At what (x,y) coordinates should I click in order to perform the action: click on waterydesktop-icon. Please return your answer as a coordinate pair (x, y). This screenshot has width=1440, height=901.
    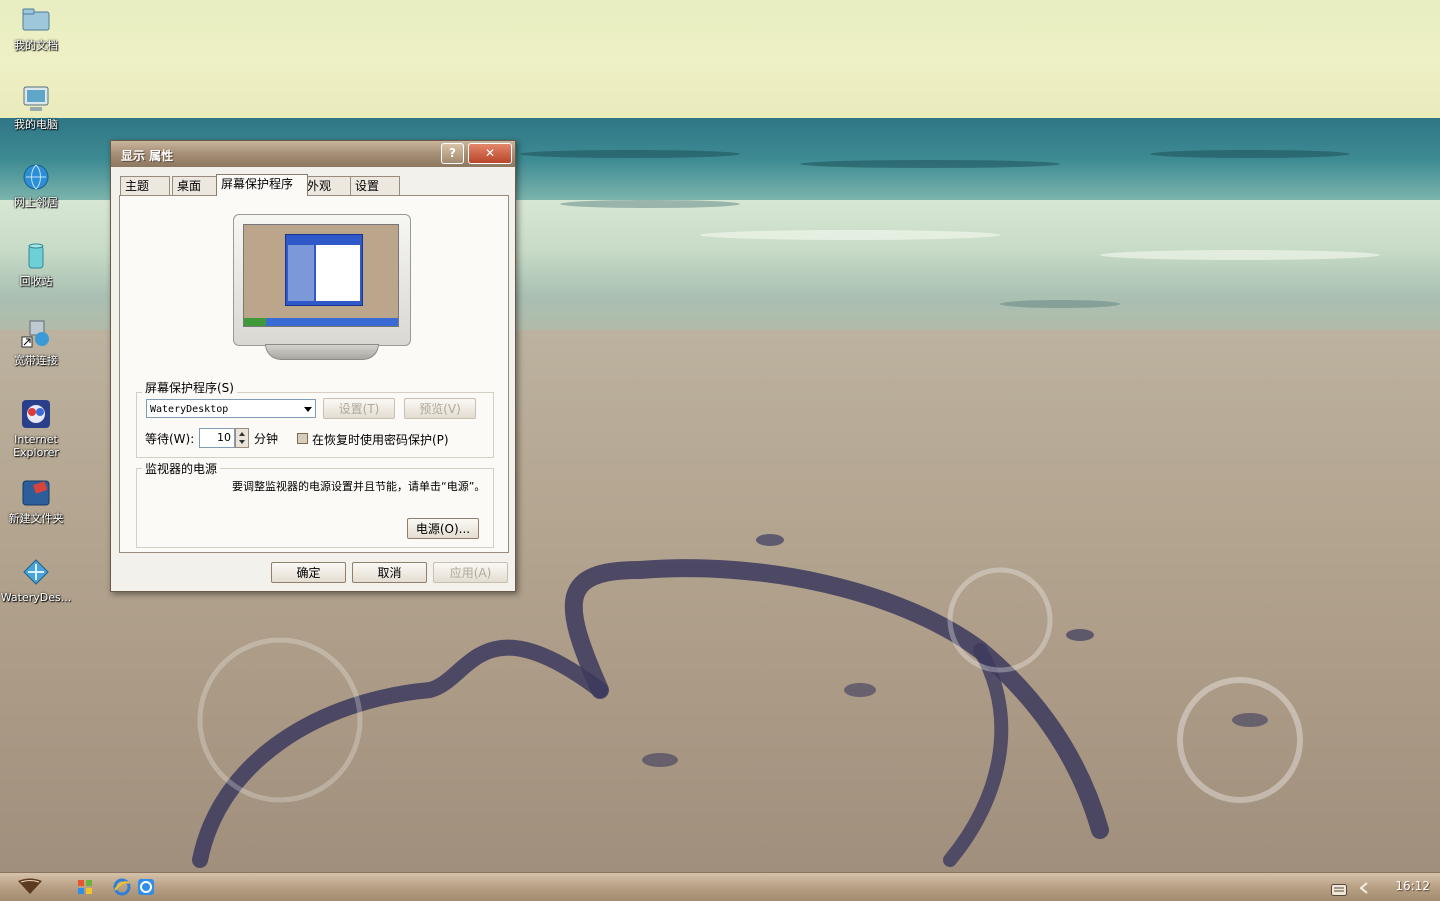
    Looking at the image, I should click on (36, 572).